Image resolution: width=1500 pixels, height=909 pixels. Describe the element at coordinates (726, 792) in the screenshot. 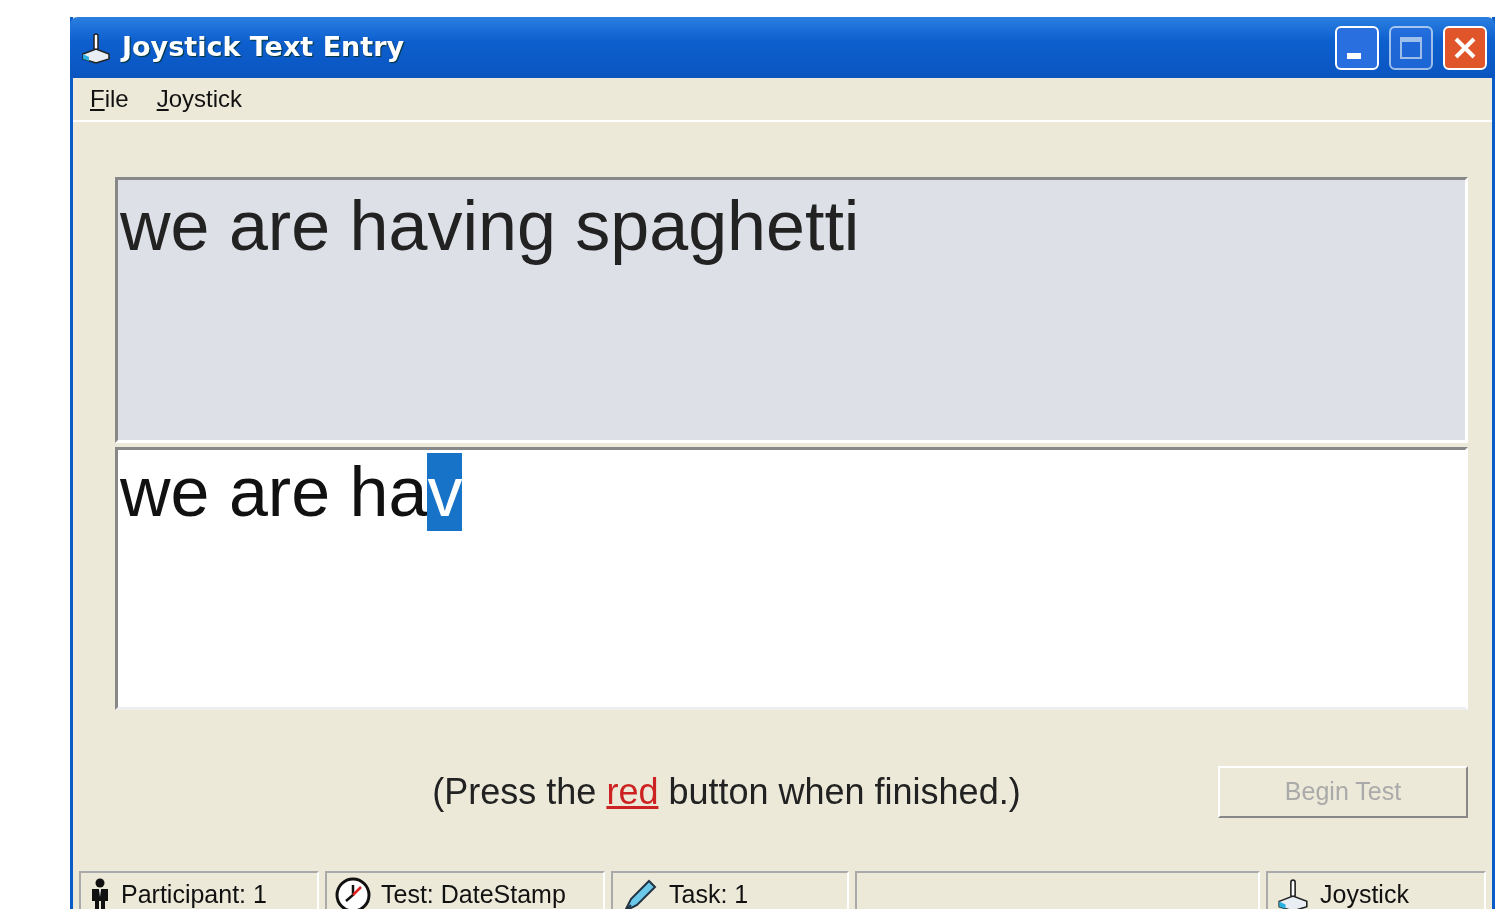

I see `instruction-text: (Press the red button when finished.)` at that location.